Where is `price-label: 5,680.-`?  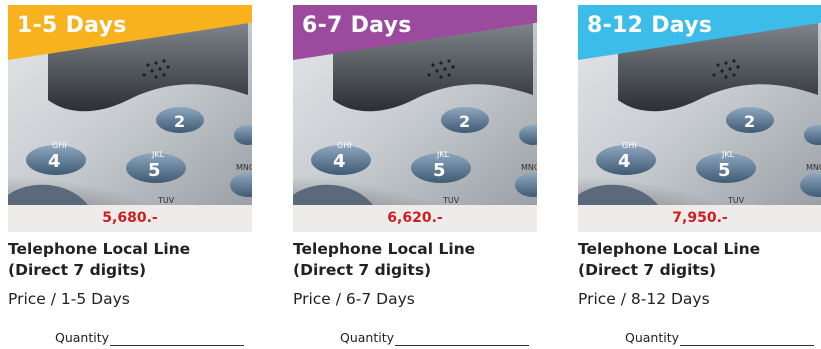
price-label: 5,680.- is located at coordinates (130, 218).